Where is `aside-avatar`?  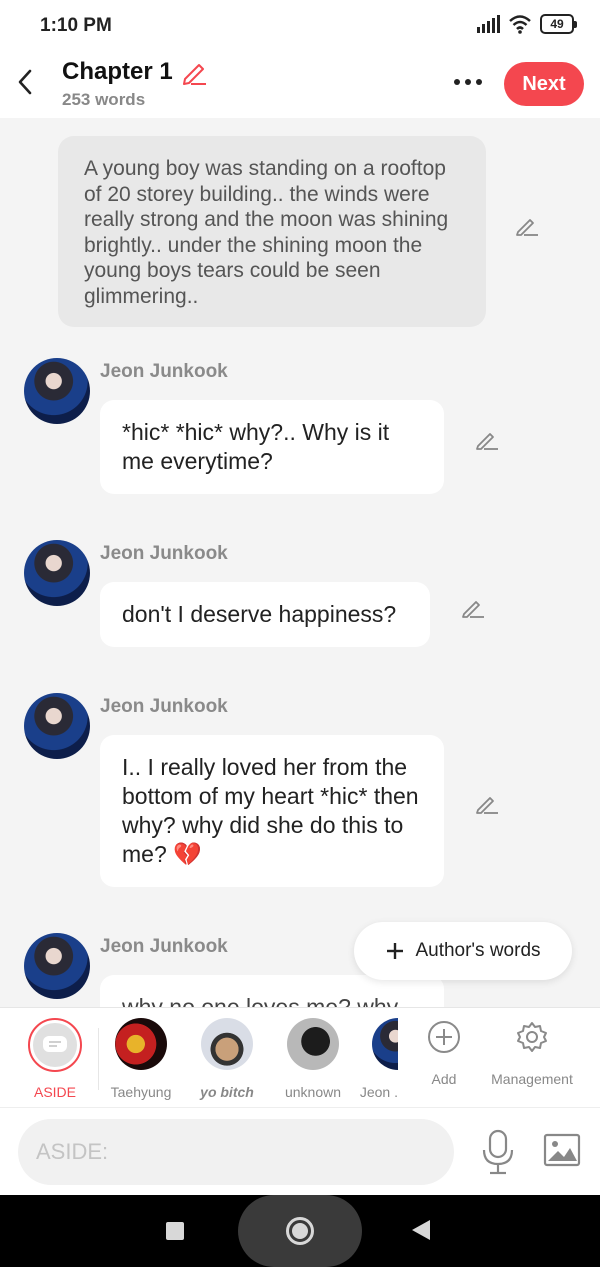 aside-avatar is located at coordinates (55, 1045).